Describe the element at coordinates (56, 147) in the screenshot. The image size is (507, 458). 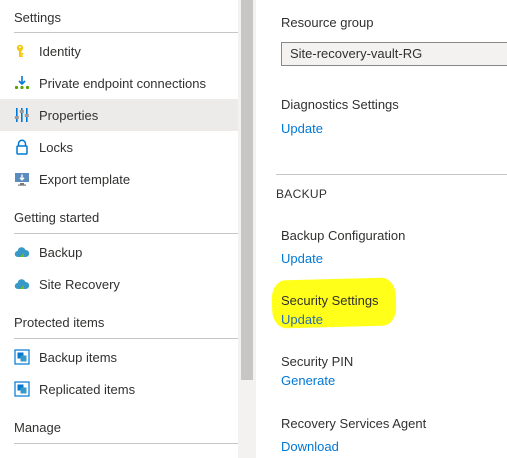
I see `nav-label: Locks` at that location.